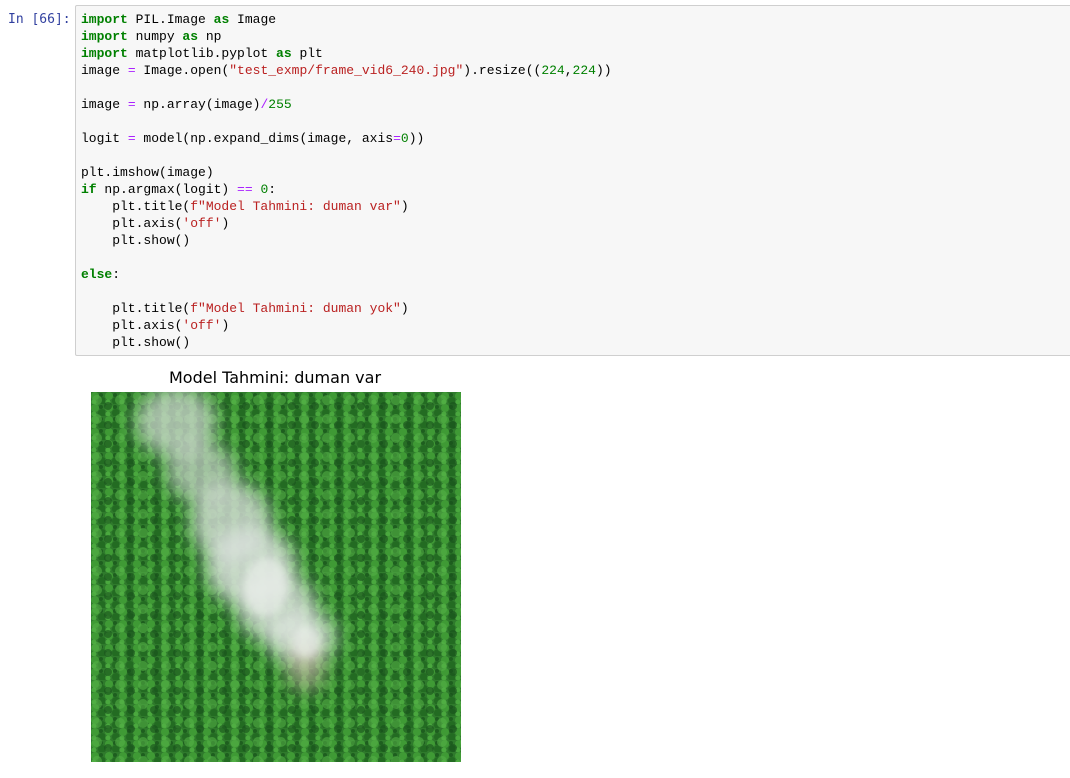  I want to click on code-line: plt.imshow(image), so click(346, 172).